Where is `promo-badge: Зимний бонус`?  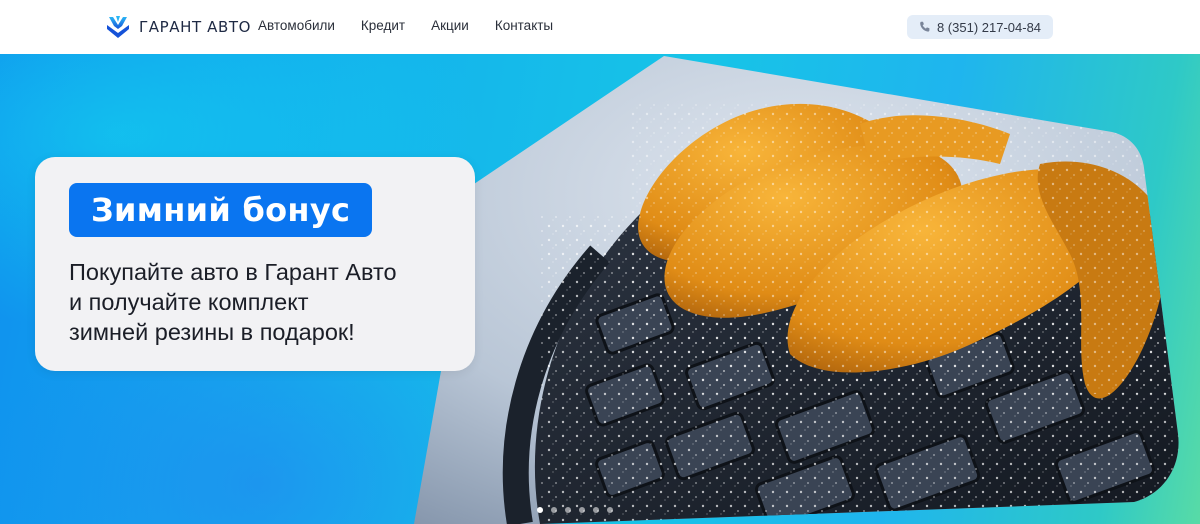
promo-badge: Зимний бонус is located at coordinates (221, 210).